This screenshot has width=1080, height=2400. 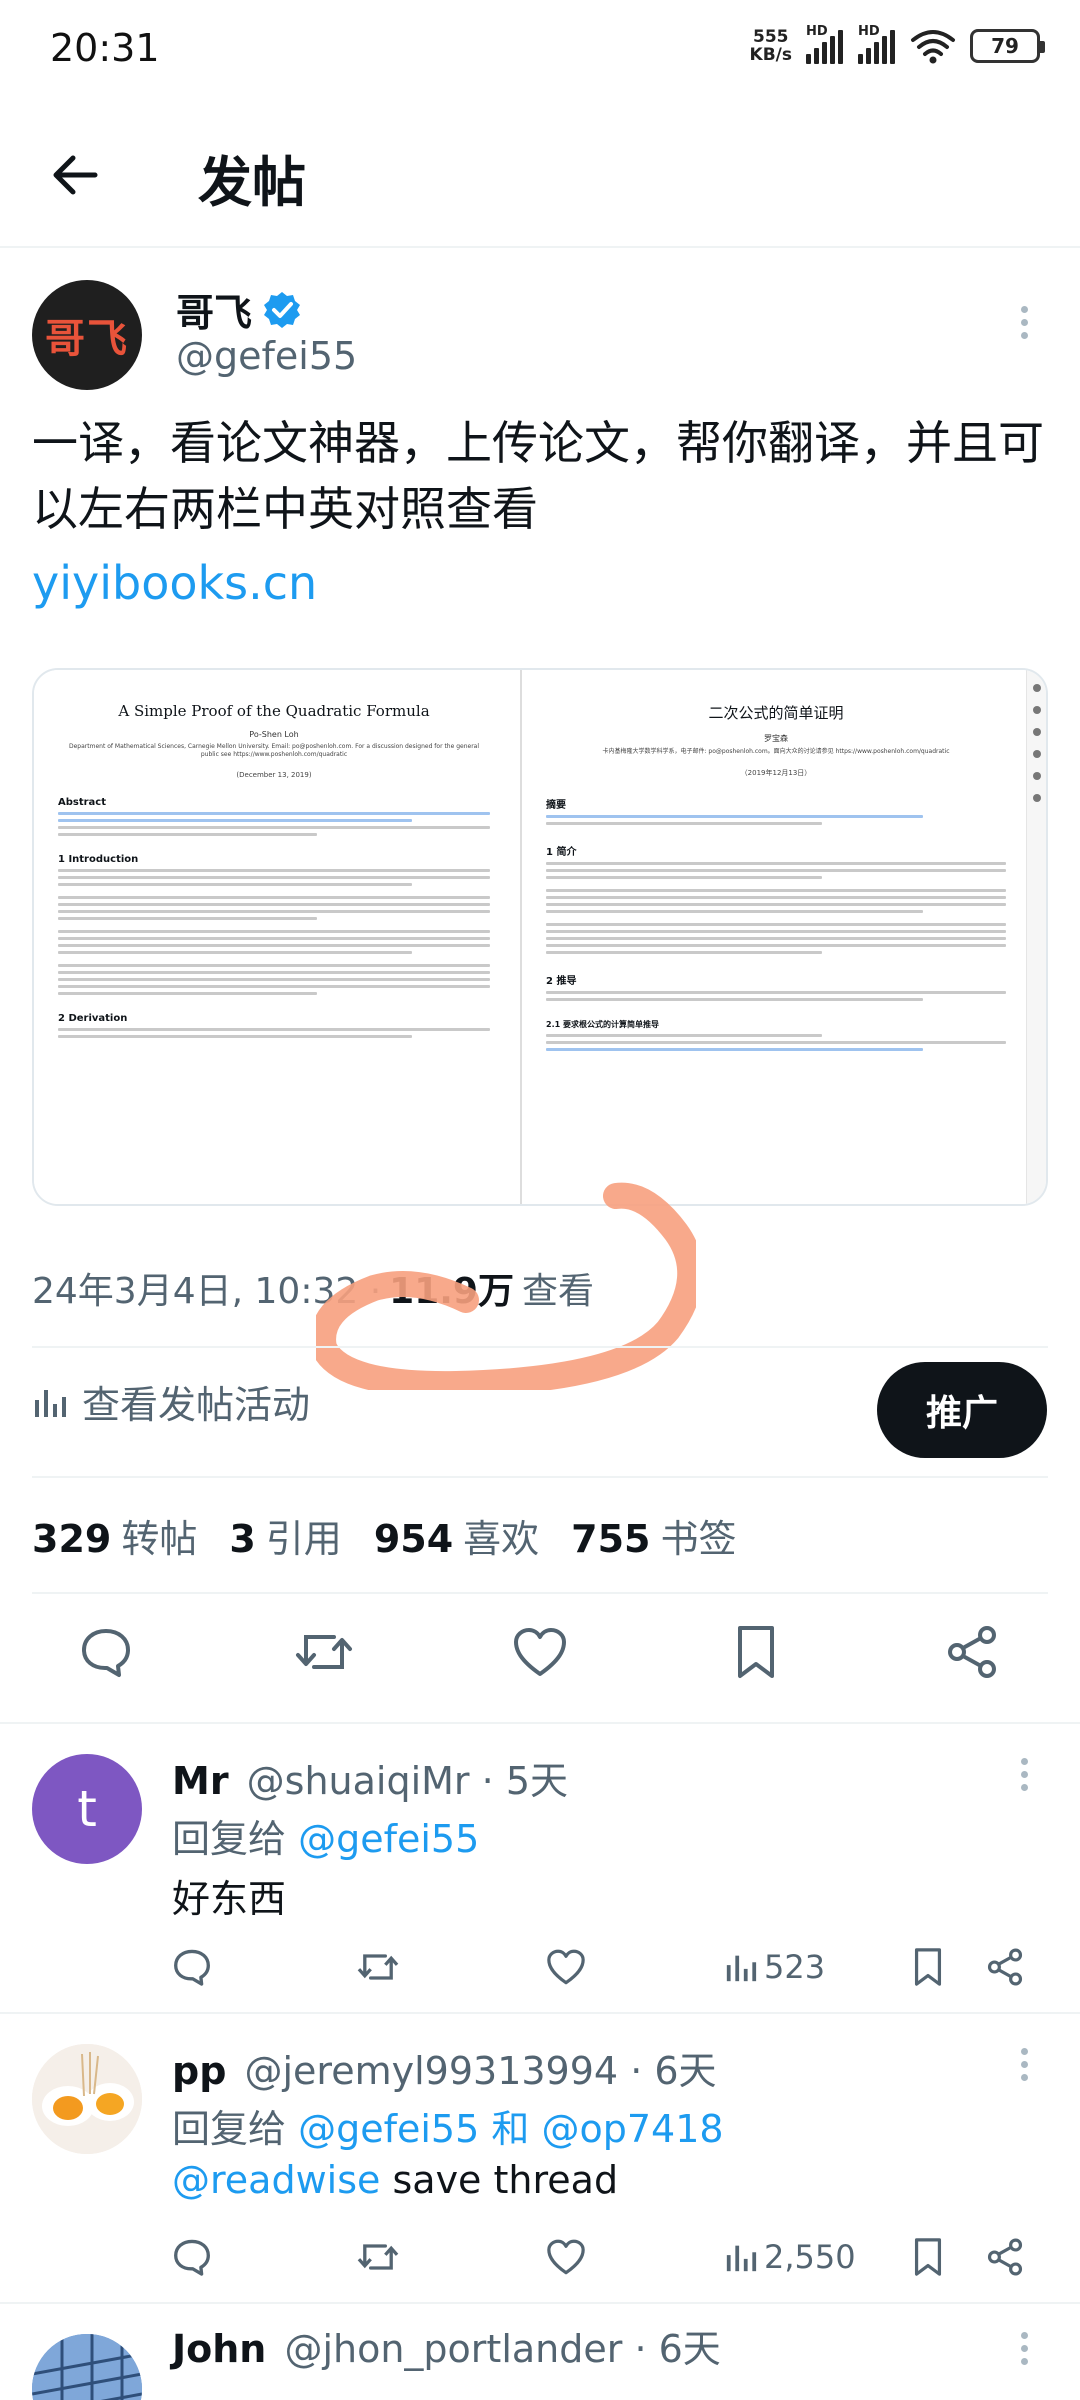 What do you see at coordinates (274, 734) in the screenshot?
I see `left-doc-author: Po-Shen Loh` at bounding box center [274, 734].